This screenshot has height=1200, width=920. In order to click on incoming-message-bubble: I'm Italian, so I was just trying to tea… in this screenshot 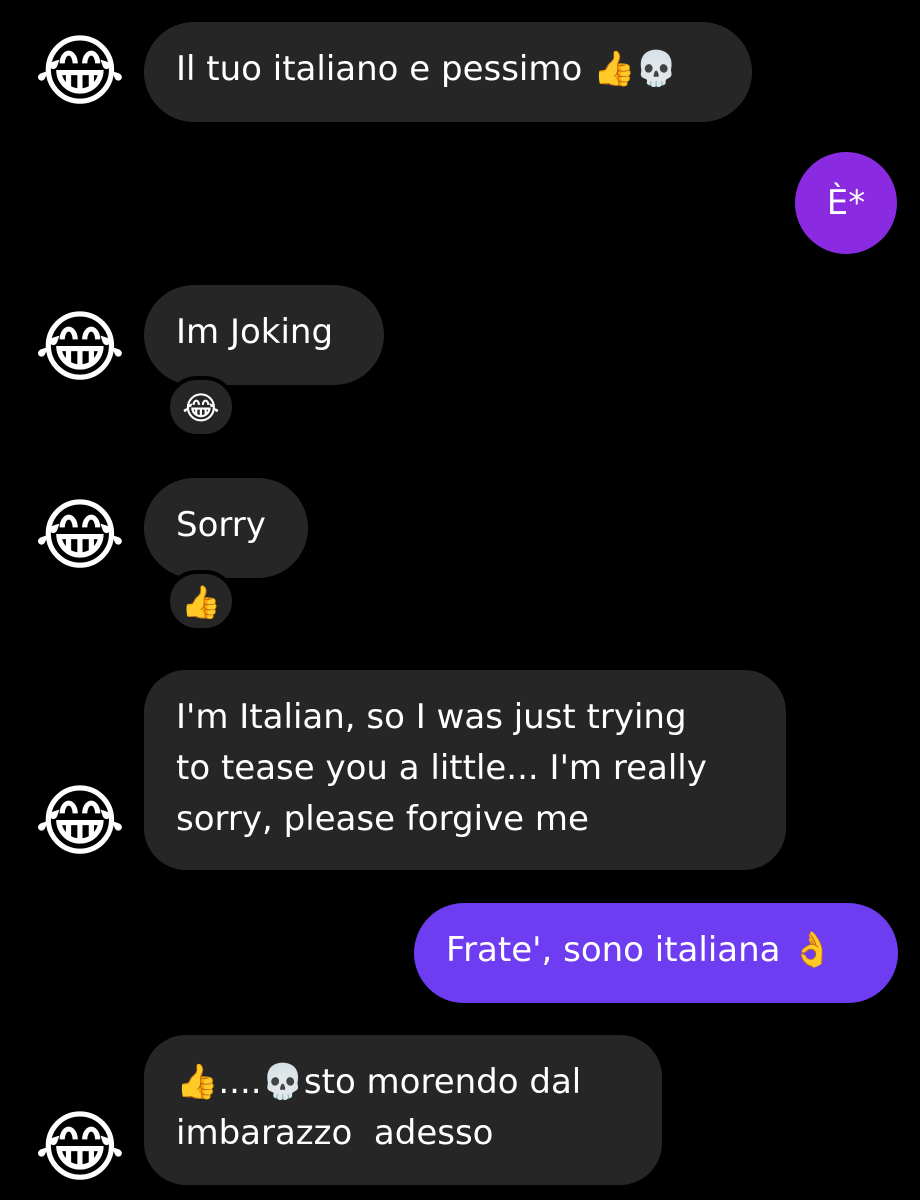, I will do `click(465, 770)`.